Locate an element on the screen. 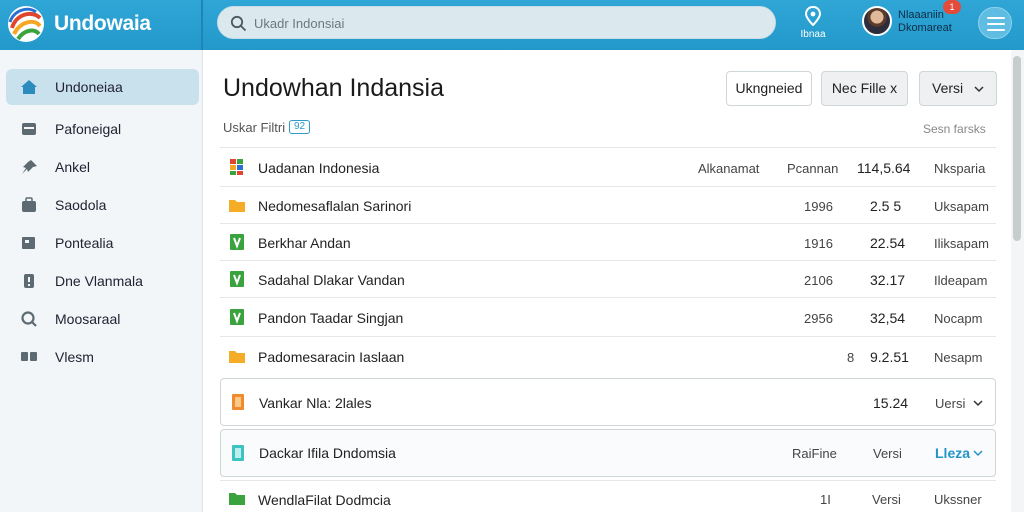 The image size is (1024, 512). location-pin-icon is located at coordinates (813, 16).